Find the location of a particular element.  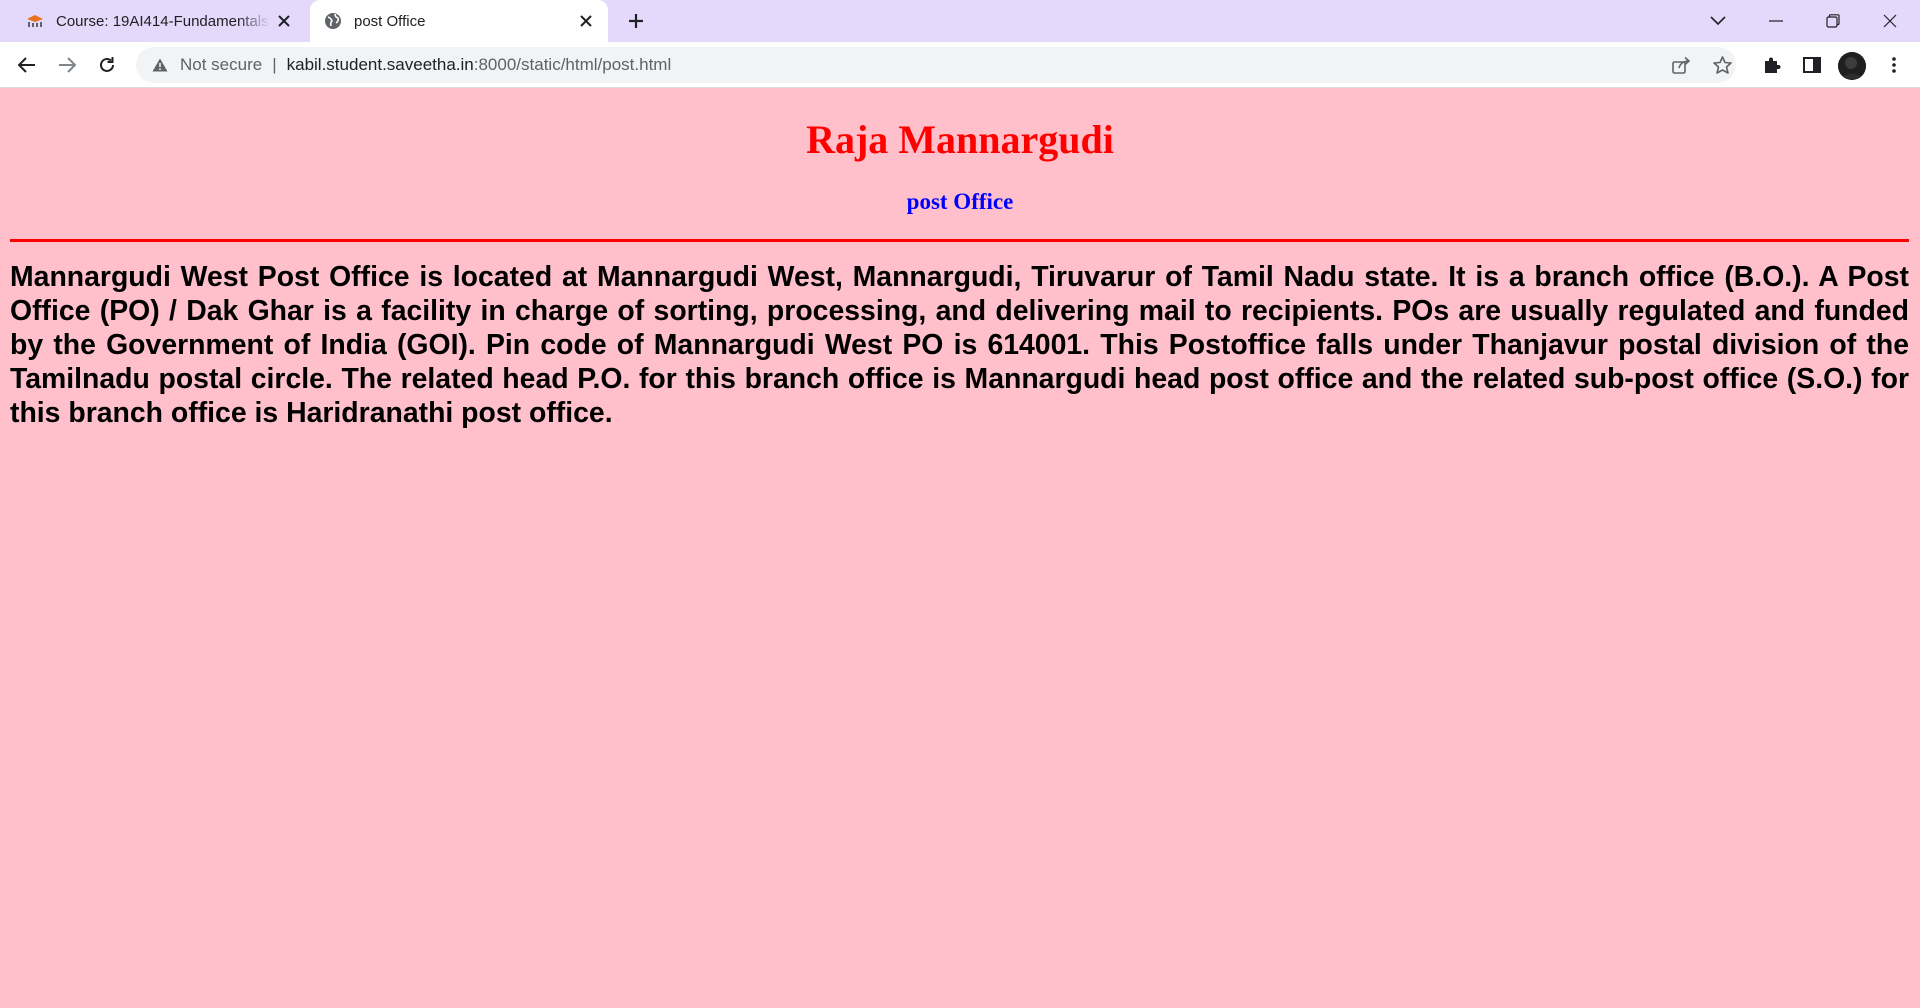

puzzle-icon is located at coordinates (1773, 65).